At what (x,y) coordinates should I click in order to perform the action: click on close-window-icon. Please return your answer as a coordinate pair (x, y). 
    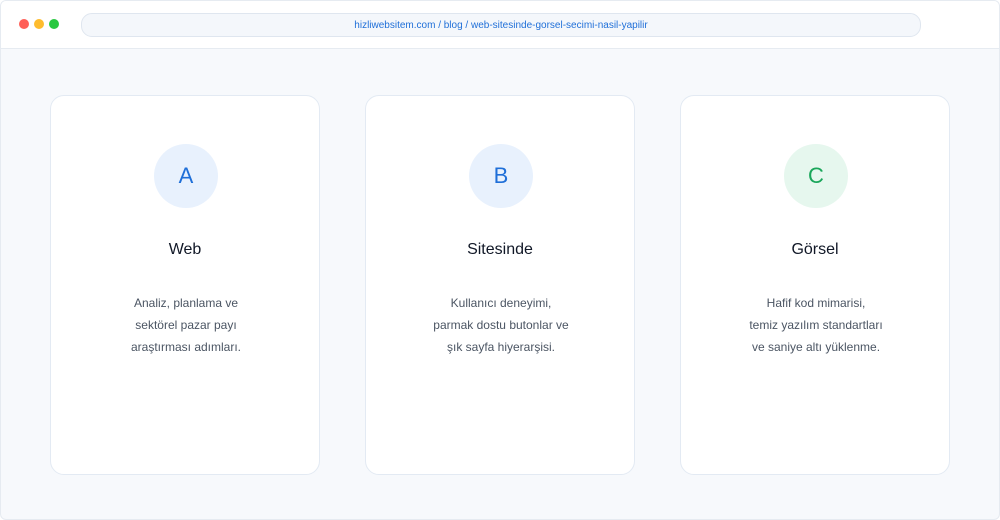
    Looking at the image, I should click on (24, 24).